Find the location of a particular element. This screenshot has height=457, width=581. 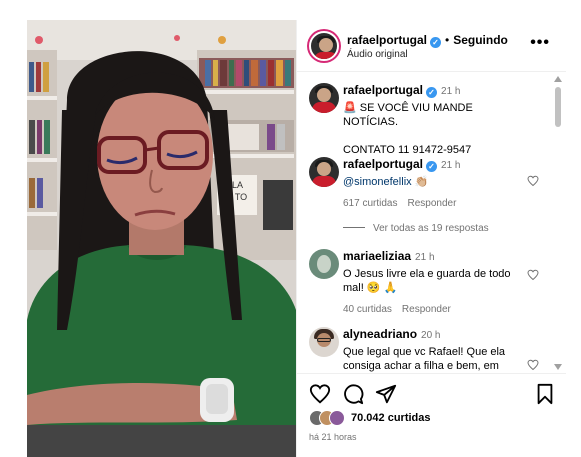

comment-username: alyneadriano is located at coordinates (380, 334).